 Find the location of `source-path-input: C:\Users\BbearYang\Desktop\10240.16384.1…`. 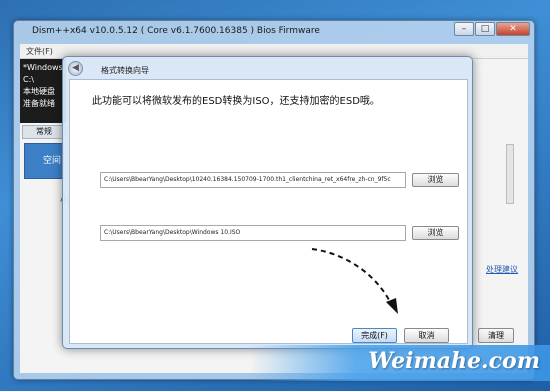

source-path-input: C:\Users\BbearYang\Desktop\10240.16384.1… is located at coordinates (253, 180).